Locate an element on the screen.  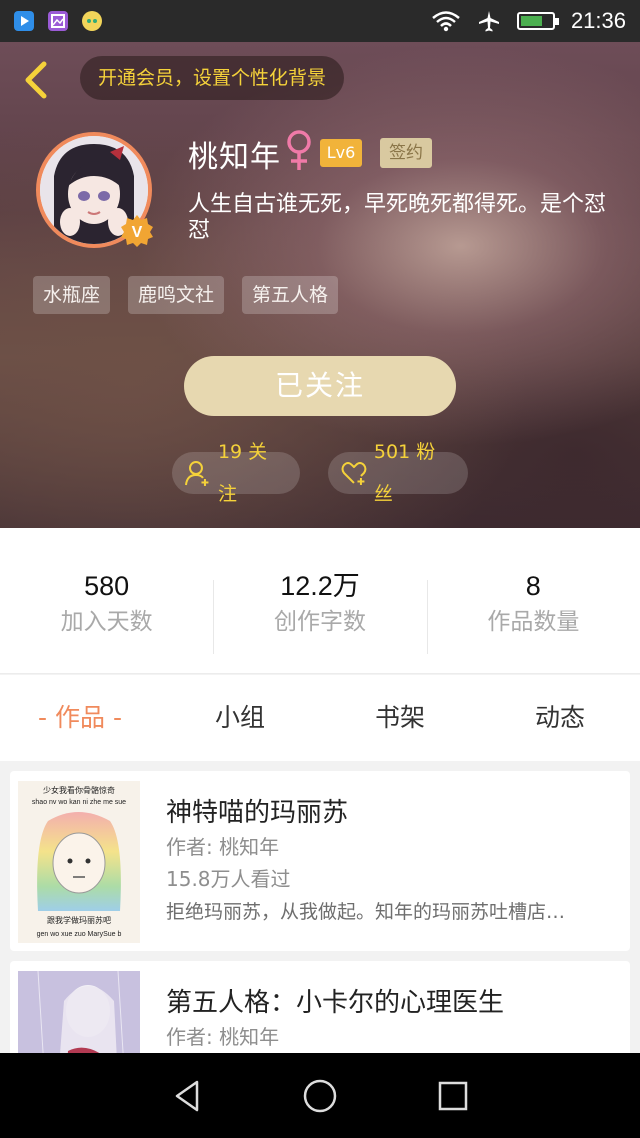
author-stats: 580 加入天数 12.2万 创作字数 8 作品数量 is located at coordinates (320, 601).